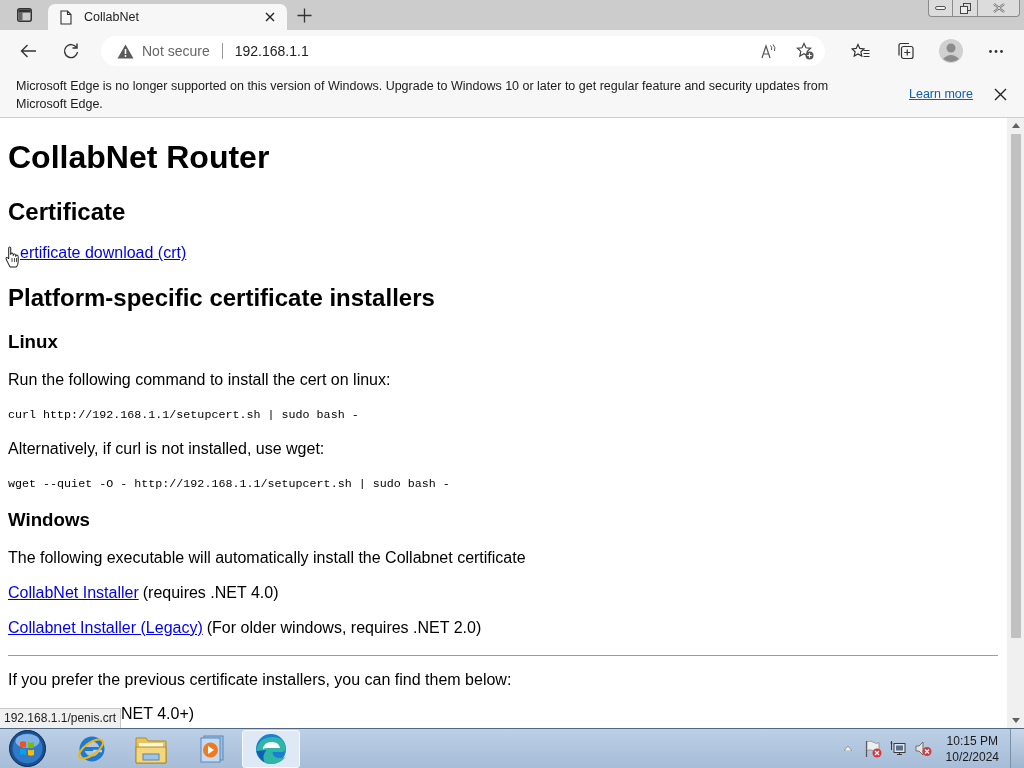 The width and height of the screenshot is (1024, 768). Describe the element at coordinates (805, 51) in the screenshot. I see `star-plus-icon` at that location.